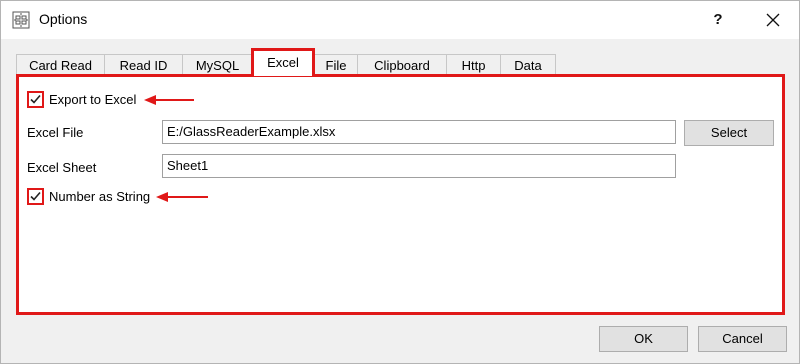  I want to click on help-button: ?, so click(718, 20).